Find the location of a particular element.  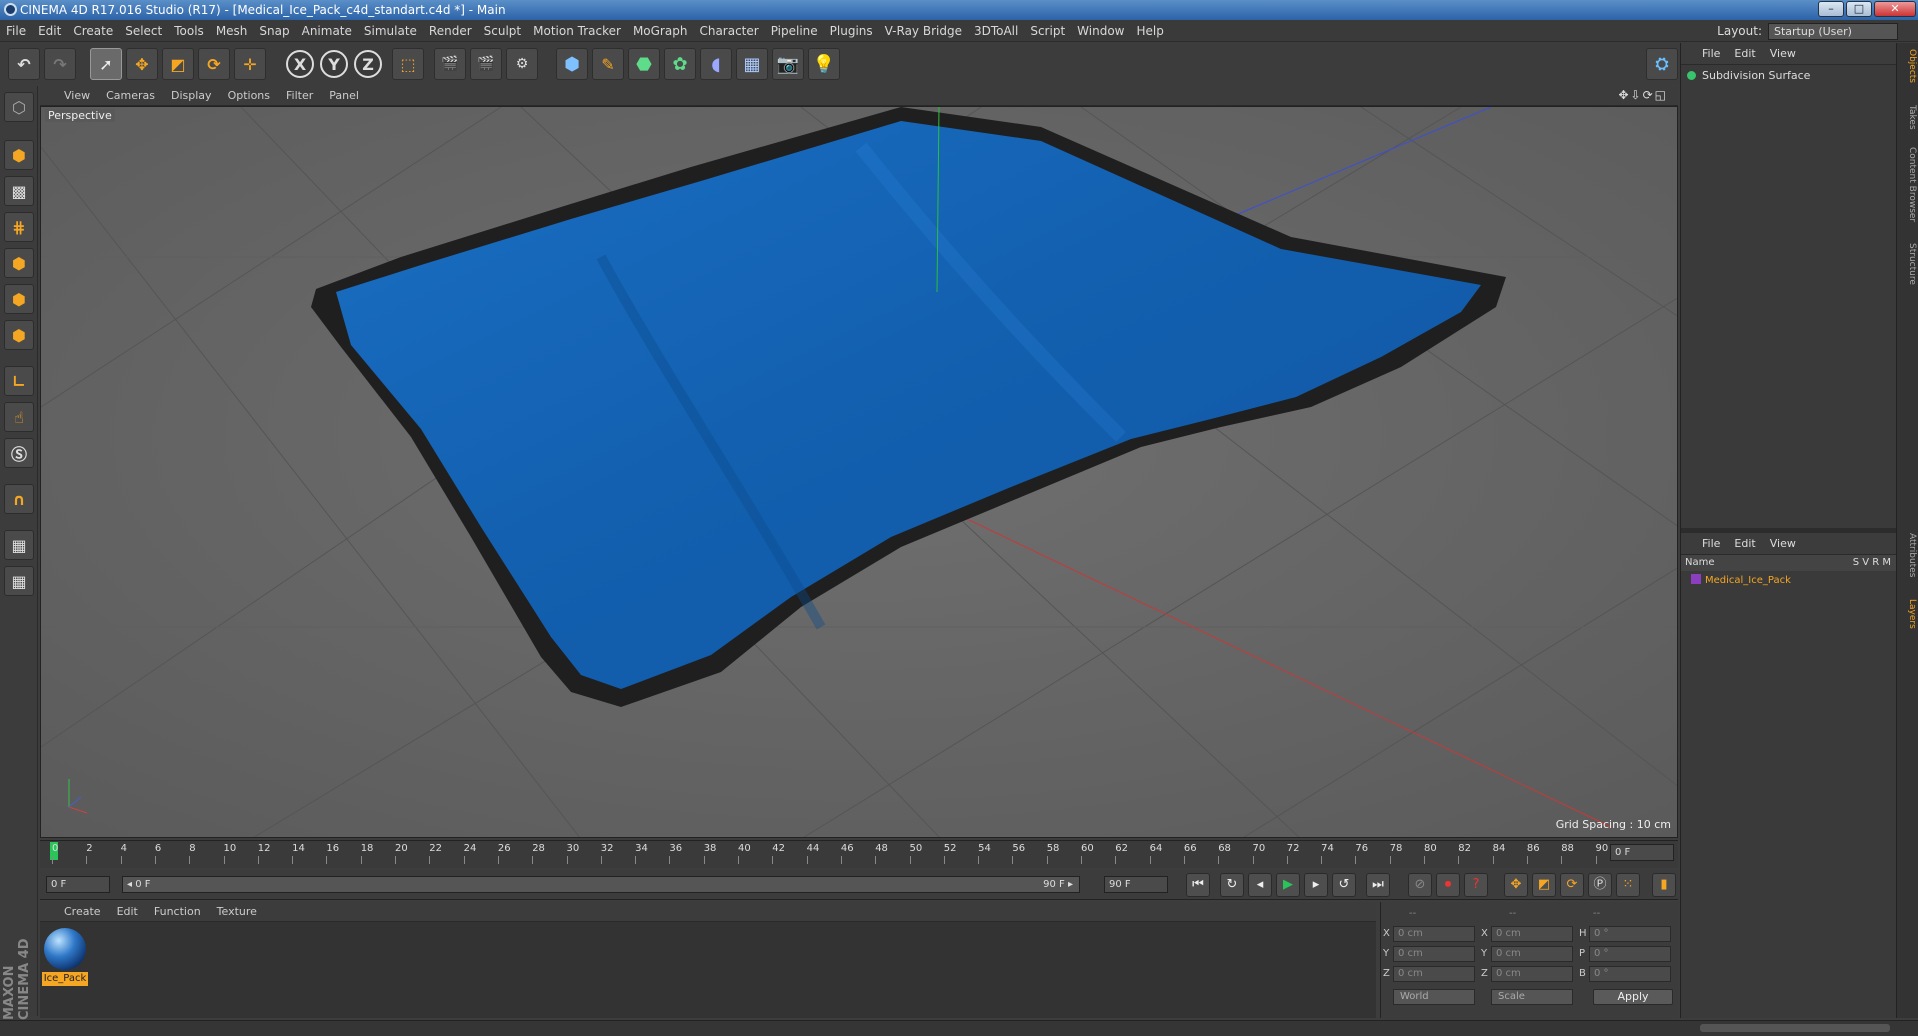

move-tool-icon: ✥ is located at coordinates (142, 64).